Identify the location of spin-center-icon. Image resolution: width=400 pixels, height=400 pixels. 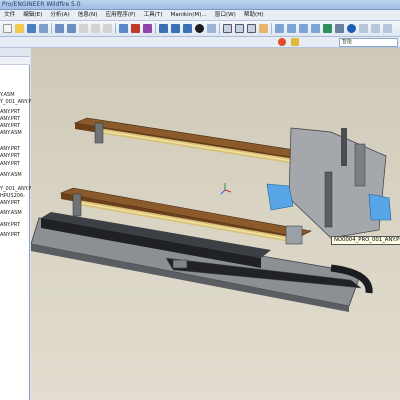
(339, 28).